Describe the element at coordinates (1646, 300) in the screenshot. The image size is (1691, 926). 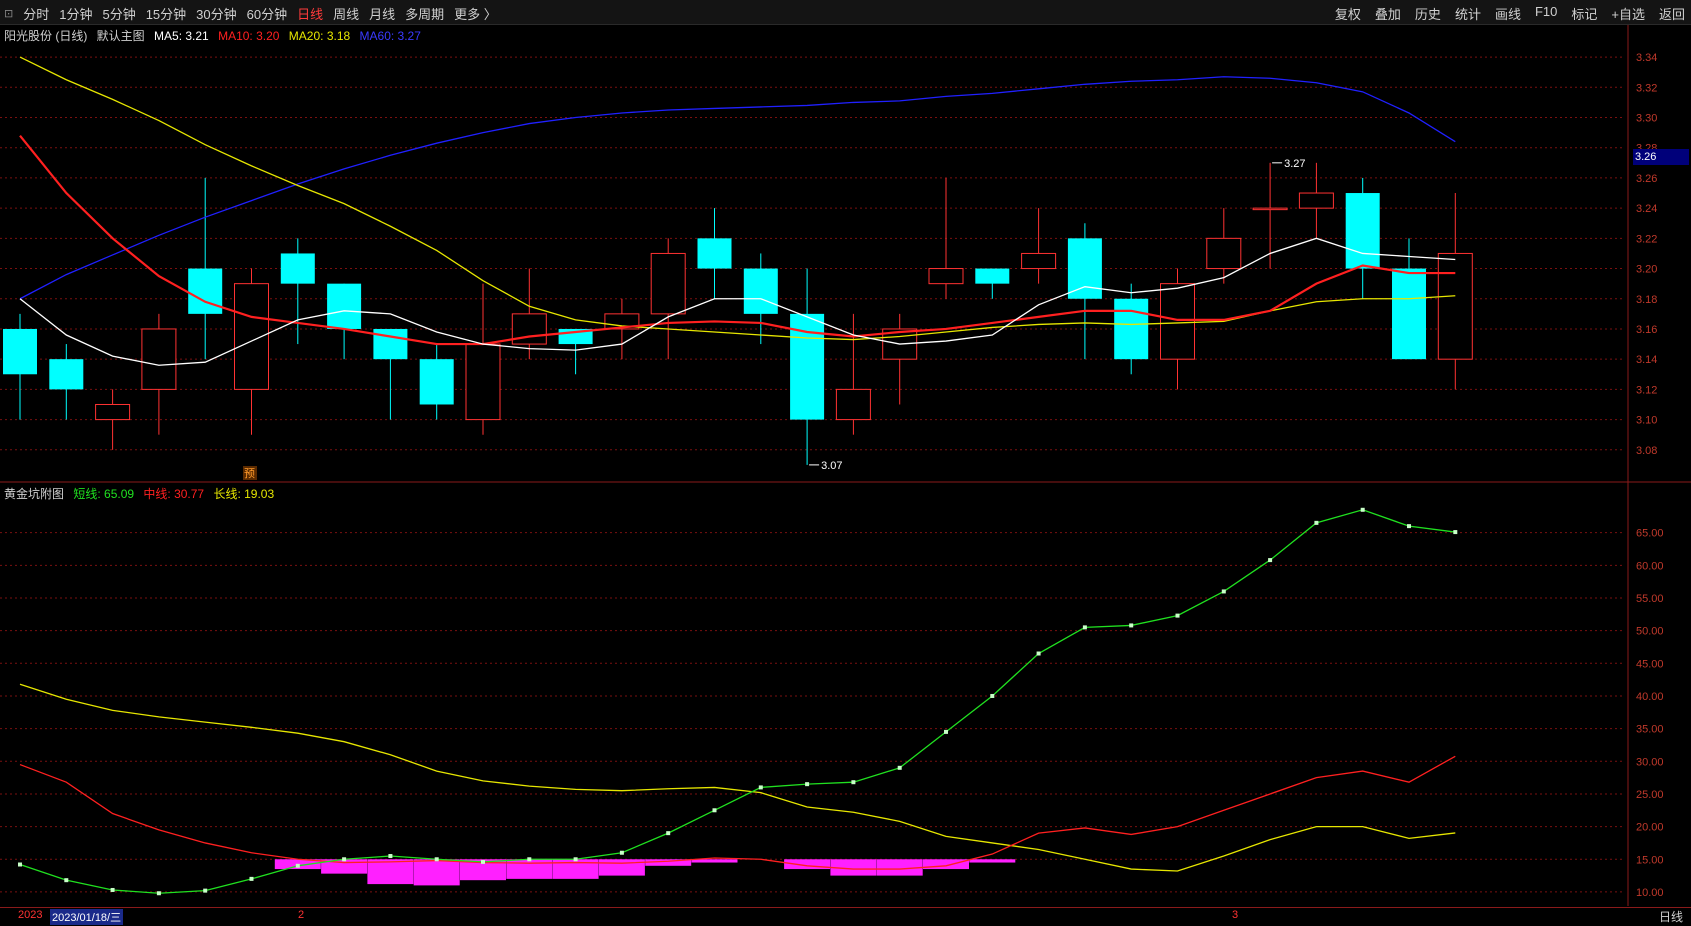
I see `main-y-tick-label: 3.18` at that location.